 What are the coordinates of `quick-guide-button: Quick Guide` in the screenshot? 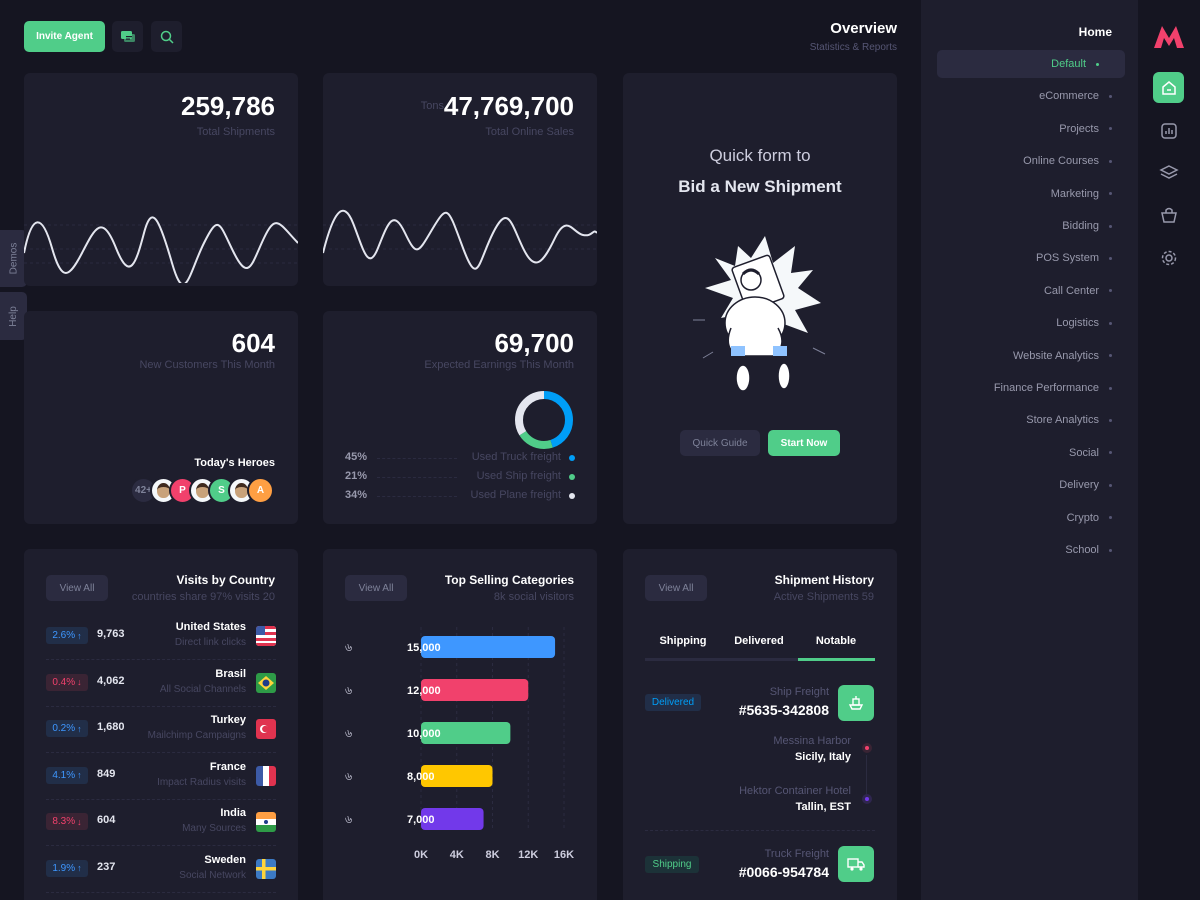 It's located at (720, 443).